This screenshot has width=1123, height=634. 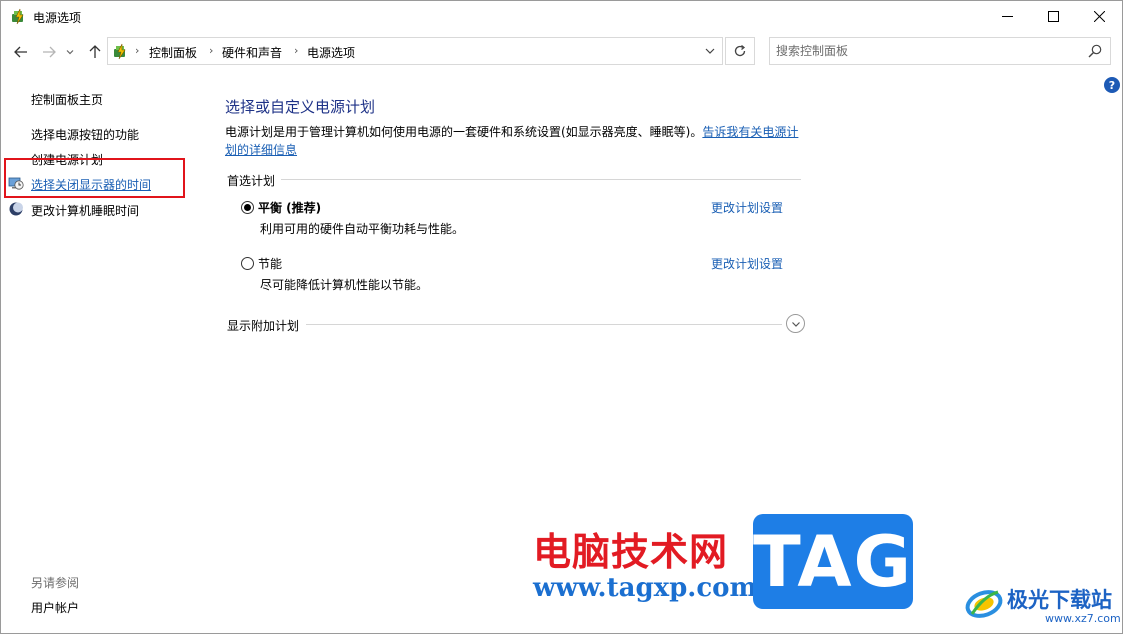 What do you see at coordinates (1112, 85) in the screenshot?
I see `help-button: ?` at bounding box center [1112, 85].